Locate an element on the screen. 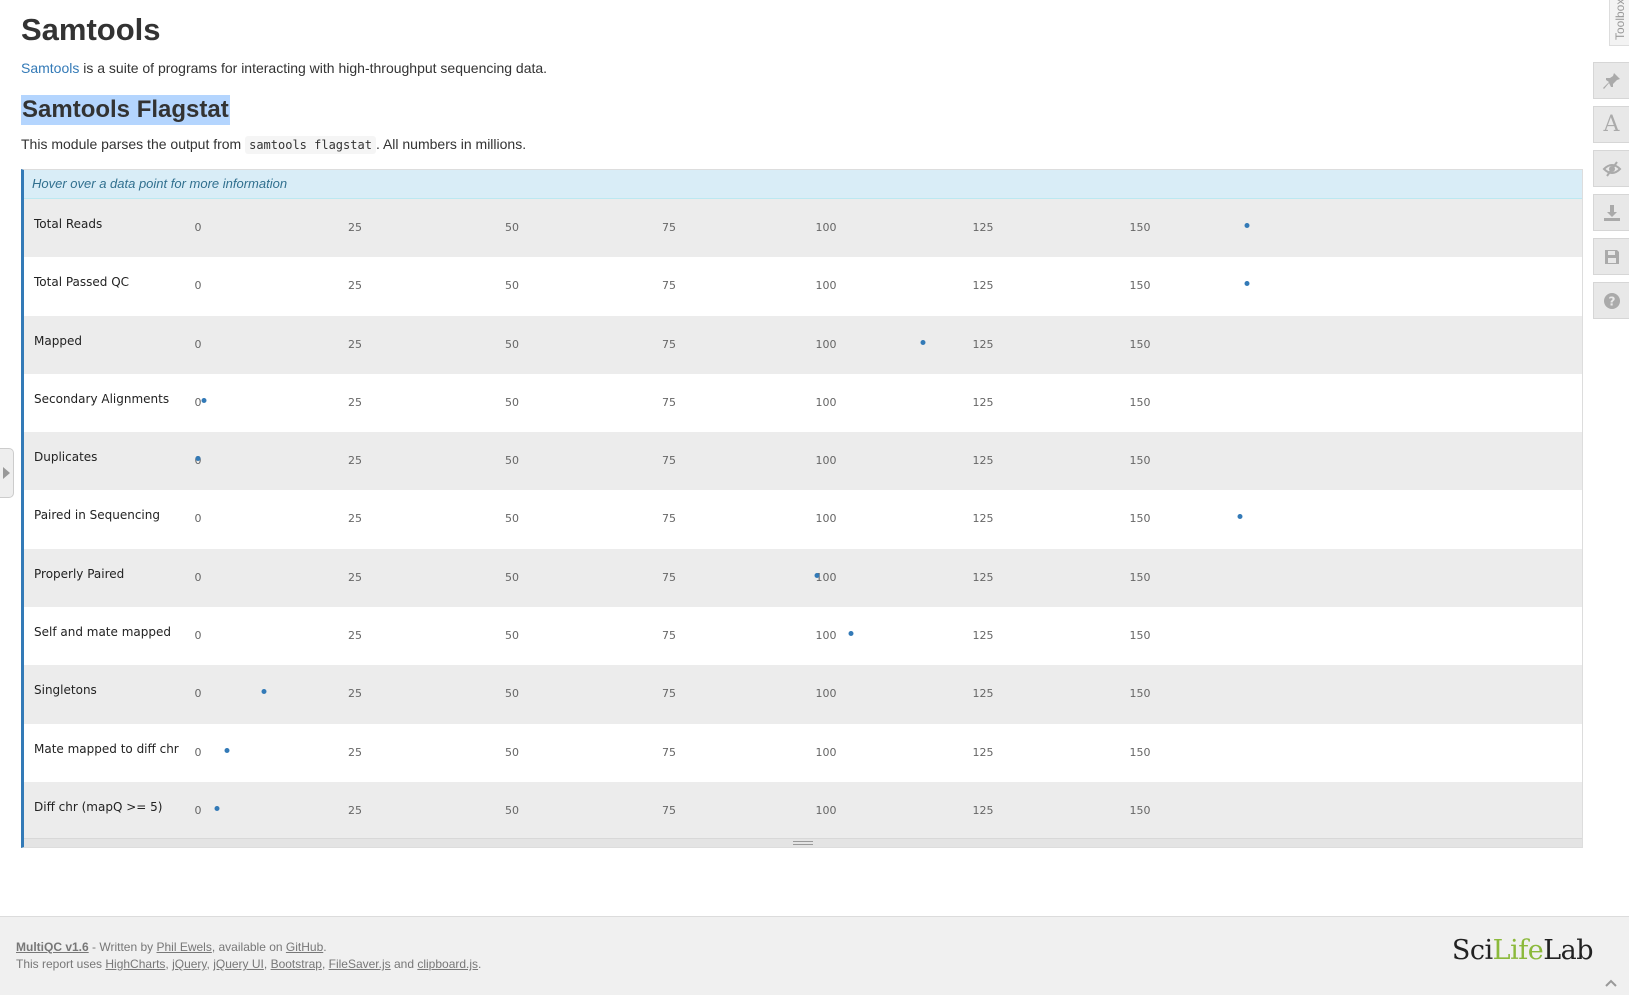 This screenshot has width=1629, height=995. logo-part: Life is located at coordinates (1518, 950).